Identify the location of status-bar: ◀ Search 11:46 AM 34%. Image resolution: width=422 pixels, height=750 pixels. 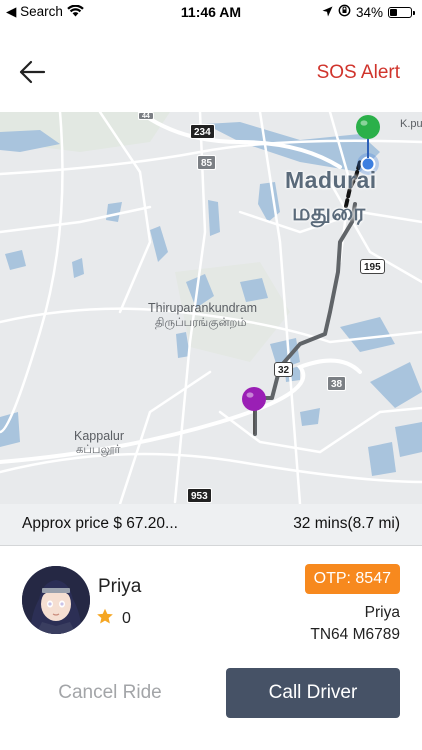
(211, 13).